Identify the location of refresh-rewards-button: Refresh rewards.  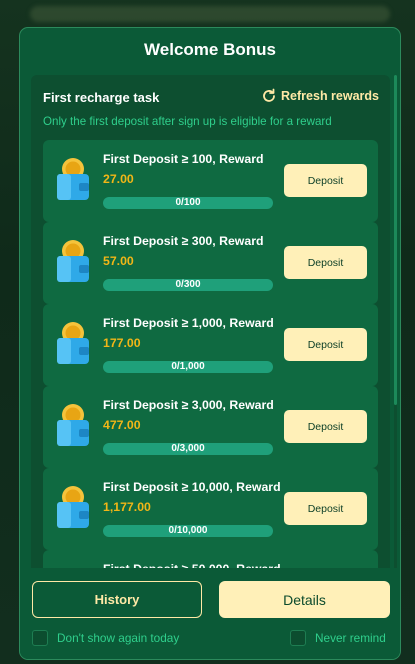
(320, 96).